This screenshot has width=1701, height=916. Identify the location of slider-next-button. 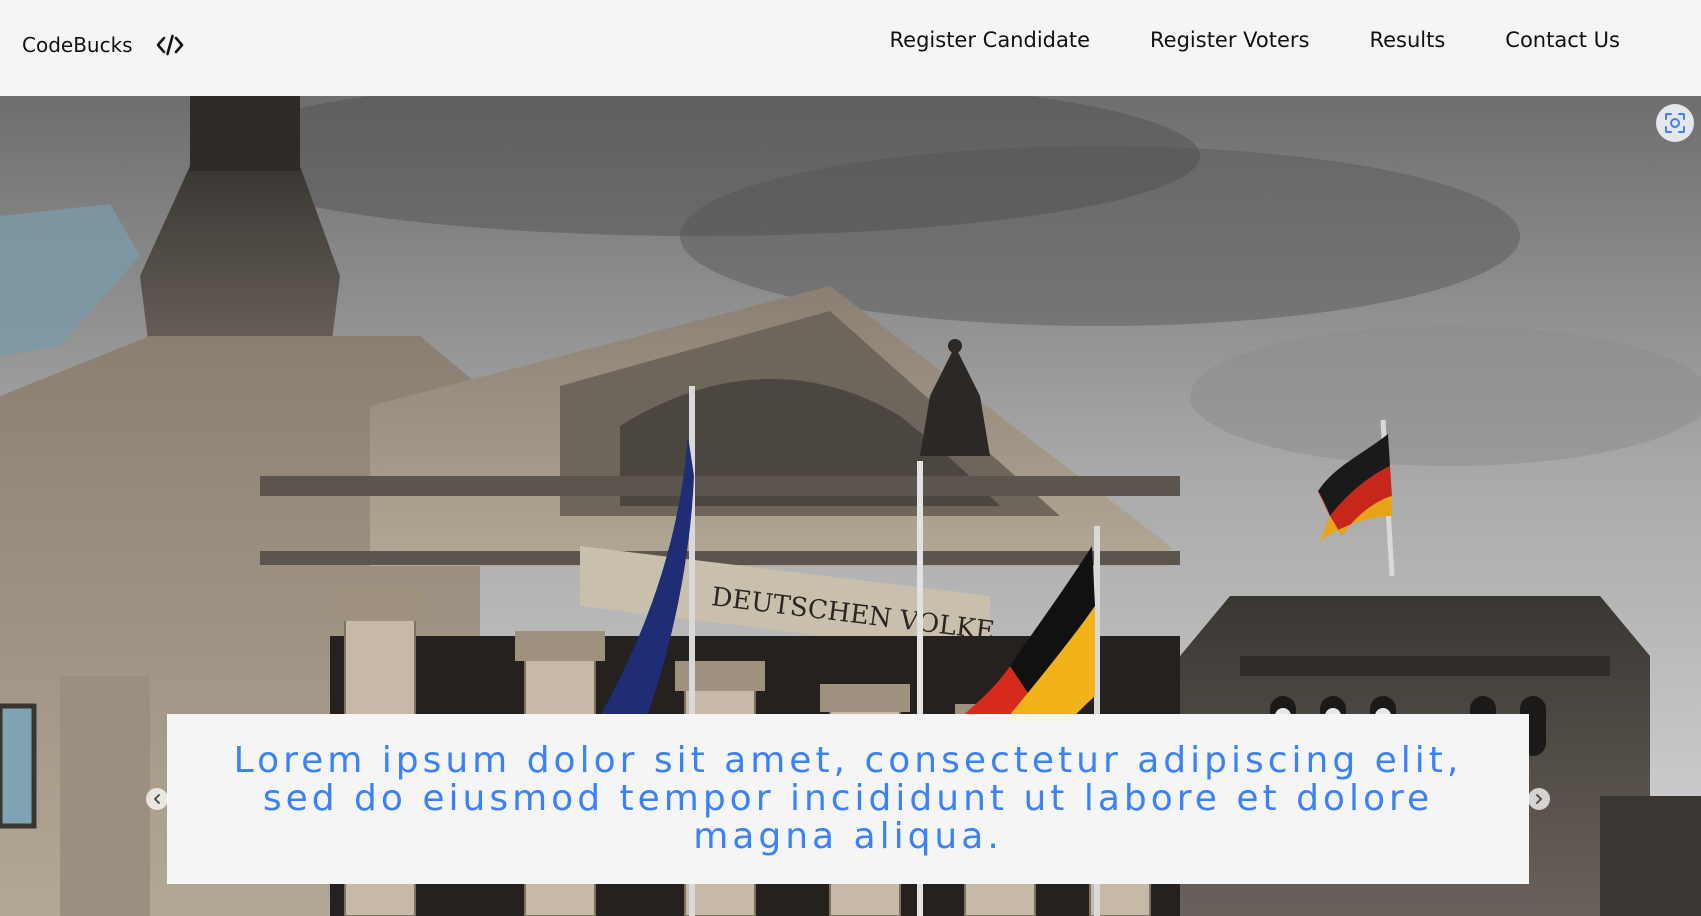
(1539, 799).